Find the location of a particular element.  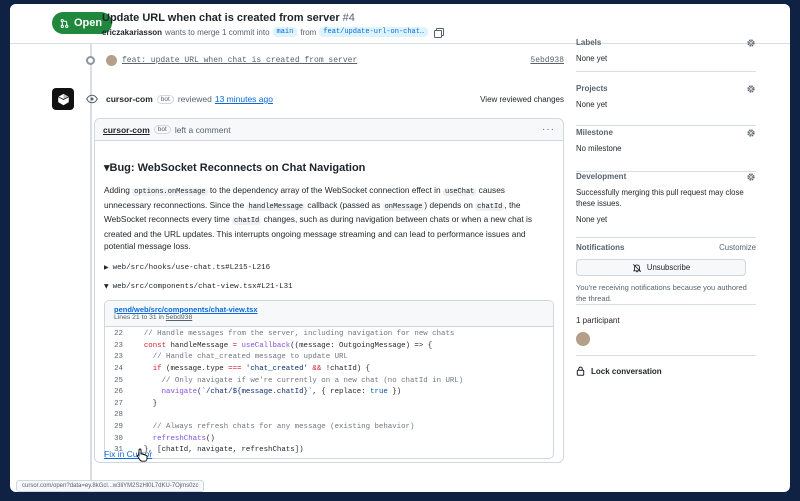

line-number: 25 is located at coordinates (118, 380).